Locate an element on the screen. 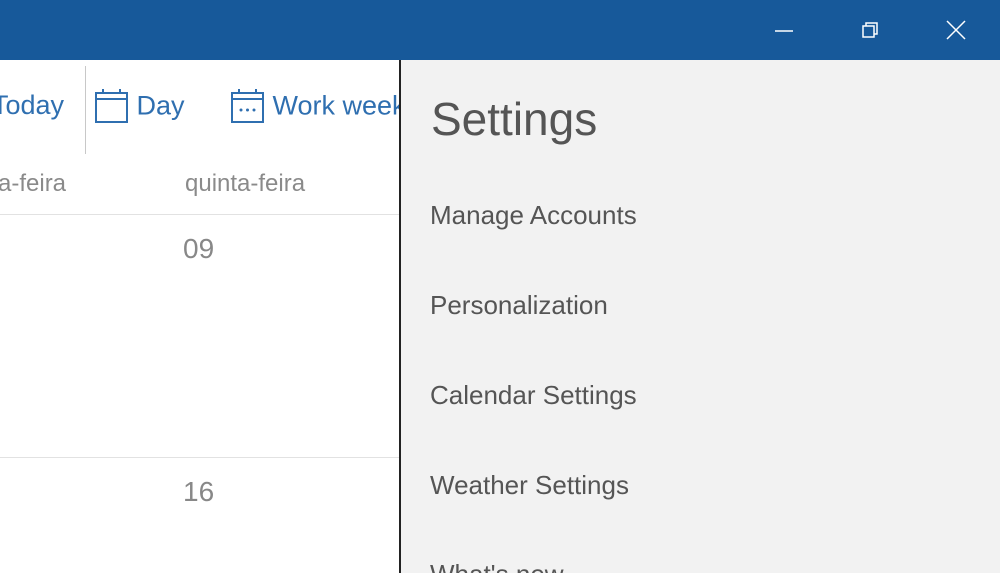 The height and width of the screenshot is (573, 1000). settings-title: Settings is located at coordinates (514, 119).